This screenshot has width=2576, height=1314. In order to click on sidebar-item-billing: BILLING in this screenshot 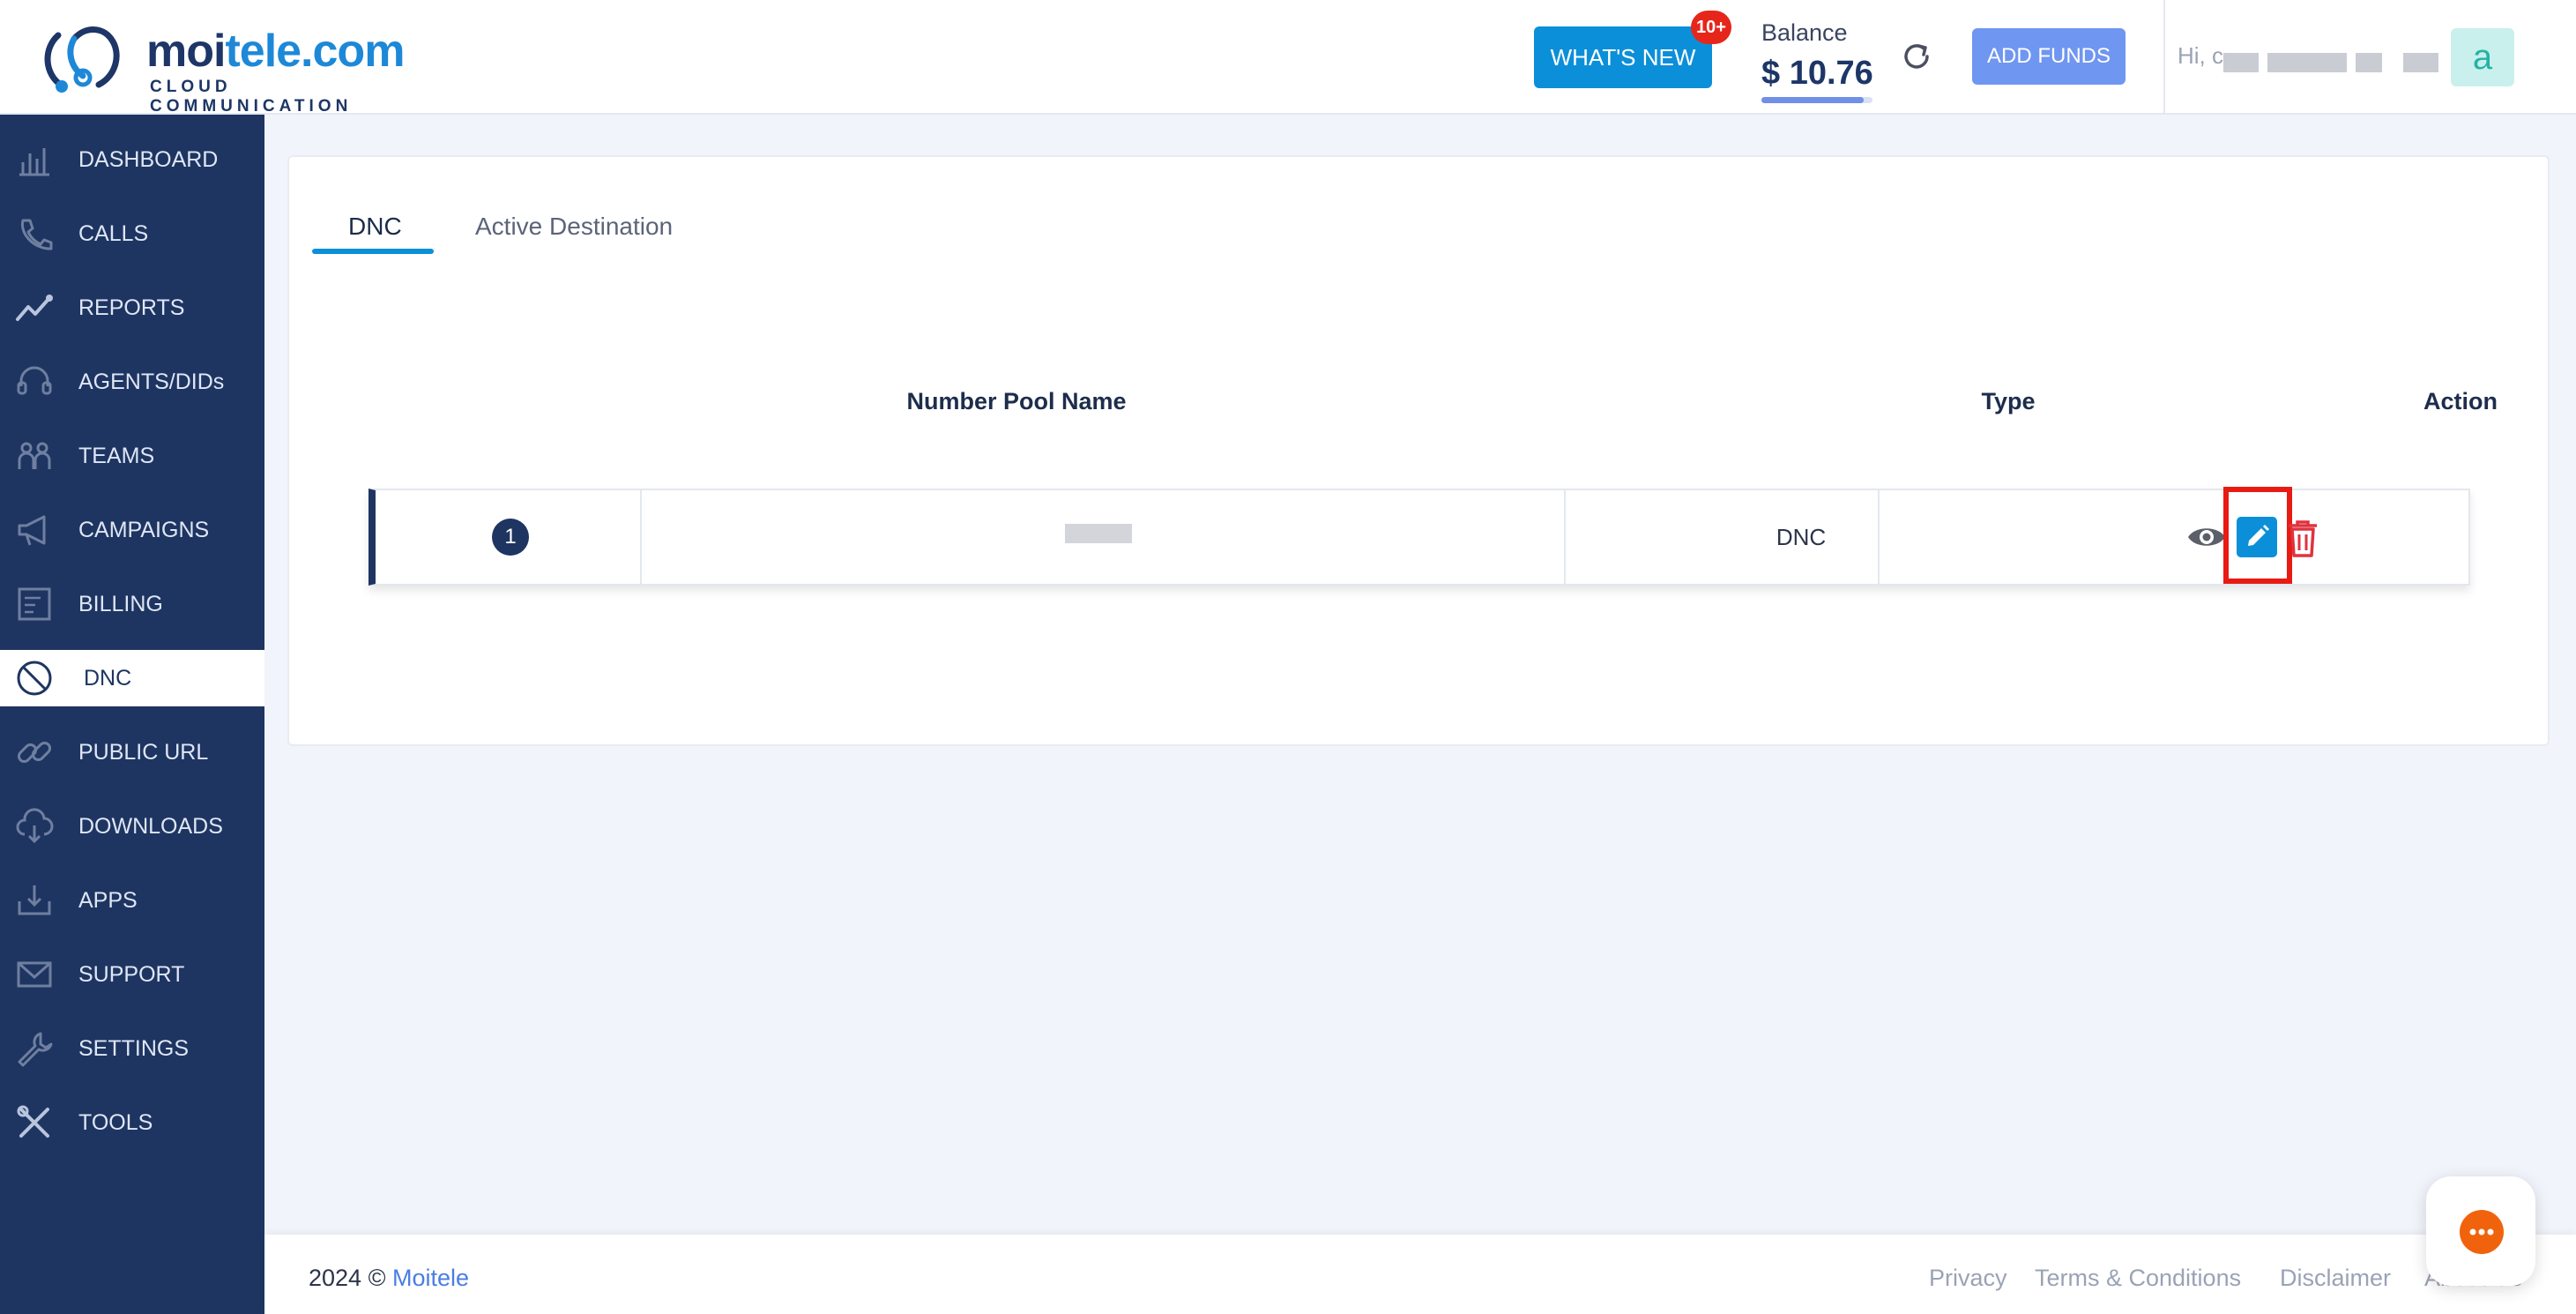, I will do `click(132, 604)`.